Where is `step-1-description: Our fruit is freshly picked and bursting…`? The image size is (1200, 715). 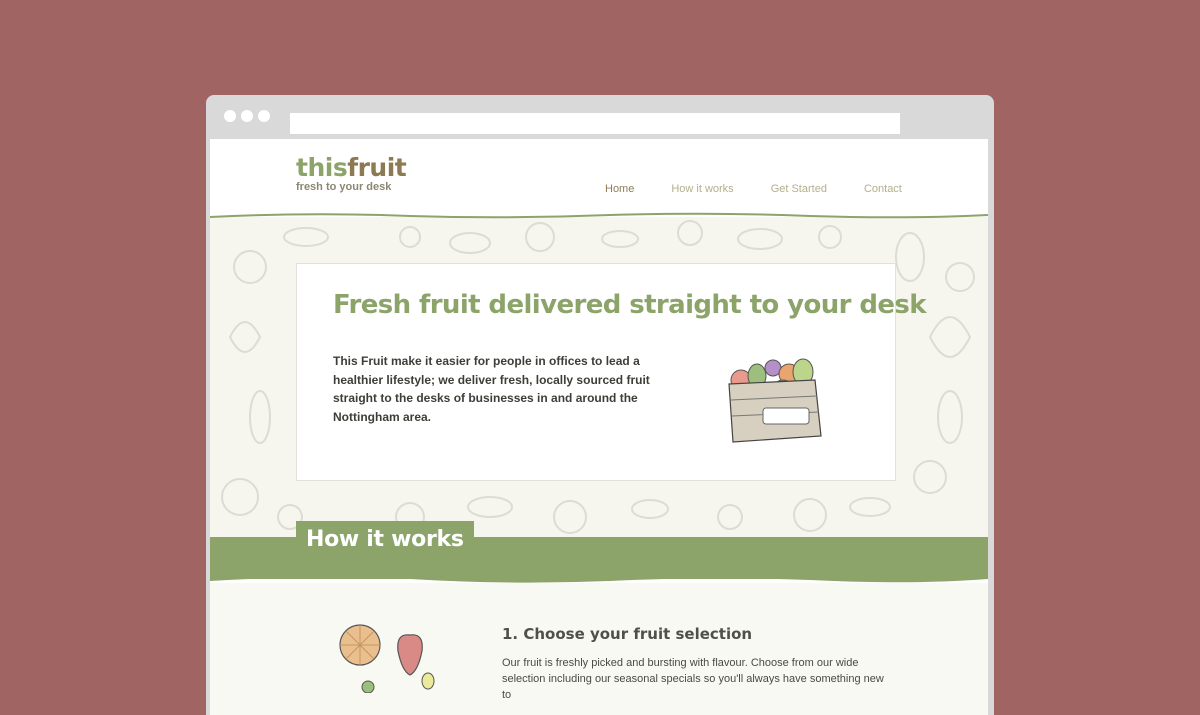
step-1-description: Our fruit is freshly picked and bursting… is located at coordinates (693, 679).